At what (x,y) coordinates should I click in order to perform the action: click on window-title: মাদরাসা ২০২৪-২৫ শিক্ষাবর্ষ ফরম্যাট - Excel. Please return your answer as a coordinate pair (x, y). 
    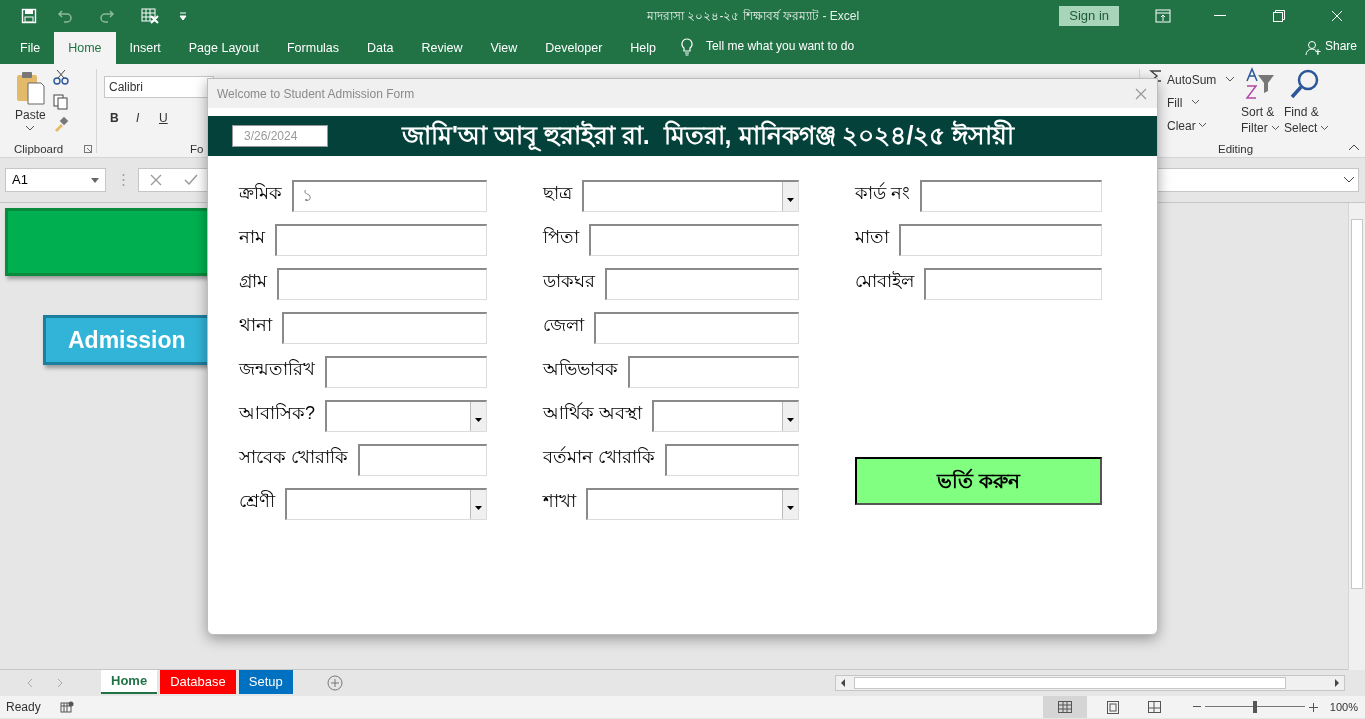
    Looking at the image, I should click on (753, 16).